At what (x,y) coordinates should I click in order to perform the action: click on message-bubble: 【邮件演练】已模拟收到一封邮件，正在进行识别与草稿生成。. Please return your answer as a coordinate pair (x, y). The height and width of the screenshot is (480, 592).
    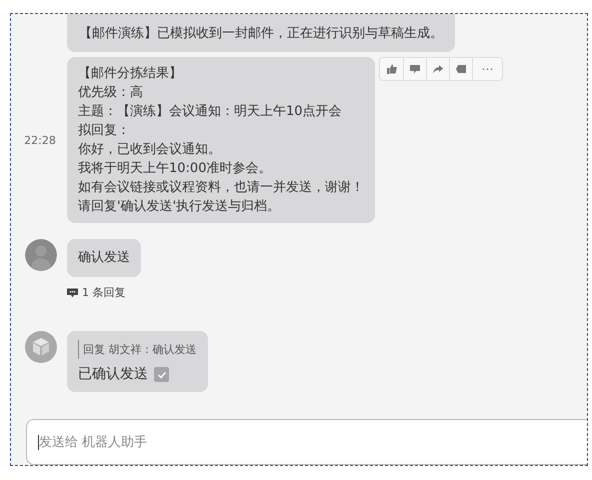
    Looking at the image, I should click on (261, 33).